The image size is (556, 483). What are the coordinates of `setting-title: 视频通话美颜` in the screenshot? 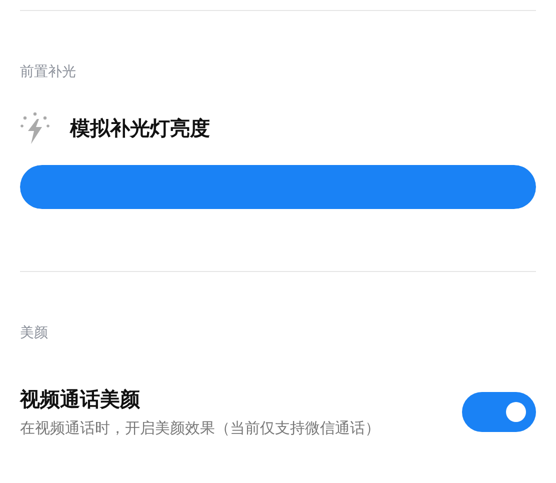 It's located at (80, 399).